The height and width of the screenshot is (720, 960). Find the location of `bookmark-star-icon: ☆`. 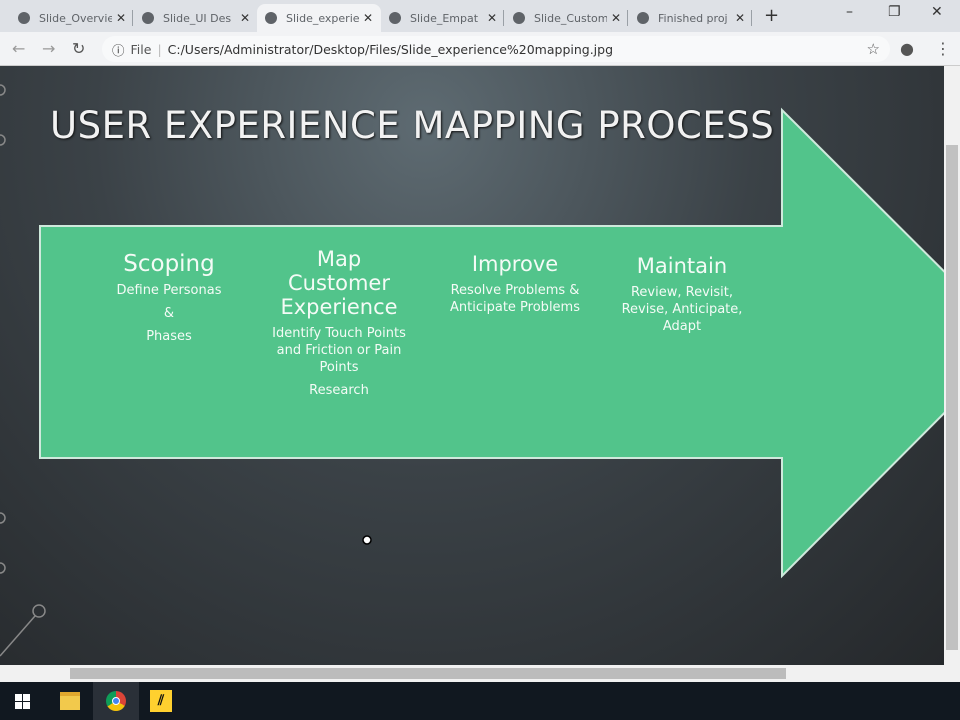

bookmark-star-icon: ☆ is located at coordinates (873, 49).